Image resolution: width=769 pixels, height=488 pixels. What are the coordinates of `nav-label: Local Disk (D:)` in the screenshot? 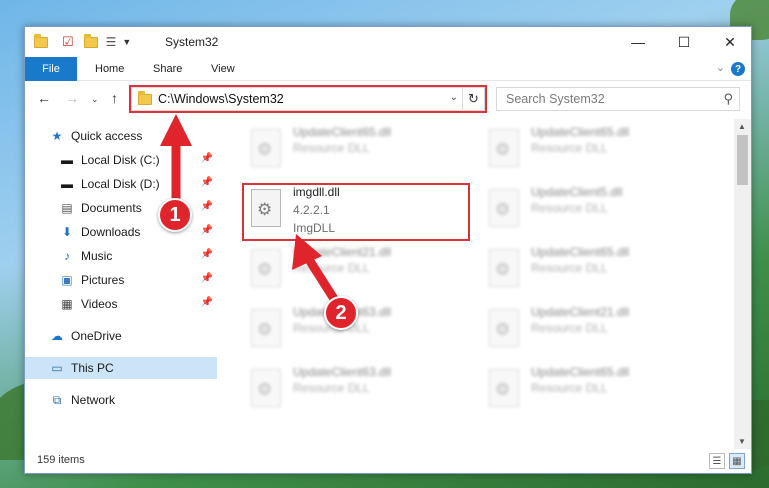 It's located at (120, 184).